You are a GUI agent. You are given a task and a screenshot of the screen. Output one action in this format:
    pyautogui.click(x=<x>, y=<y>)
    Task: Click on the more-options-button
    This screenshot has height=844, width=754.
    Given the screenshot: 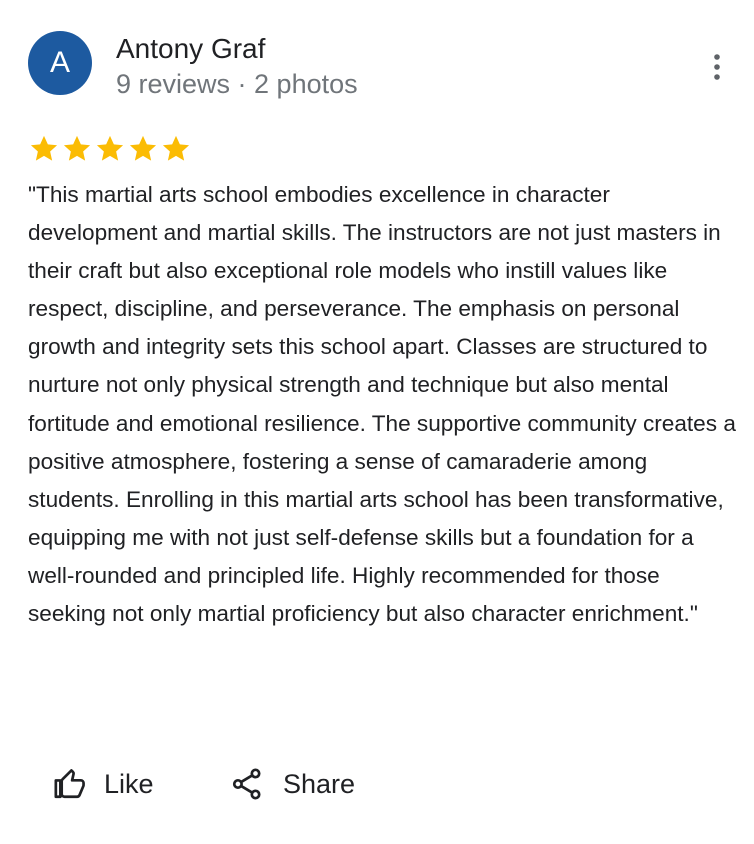 What is the action you would take?
    pyautogui.click(x=717, y=67)
    